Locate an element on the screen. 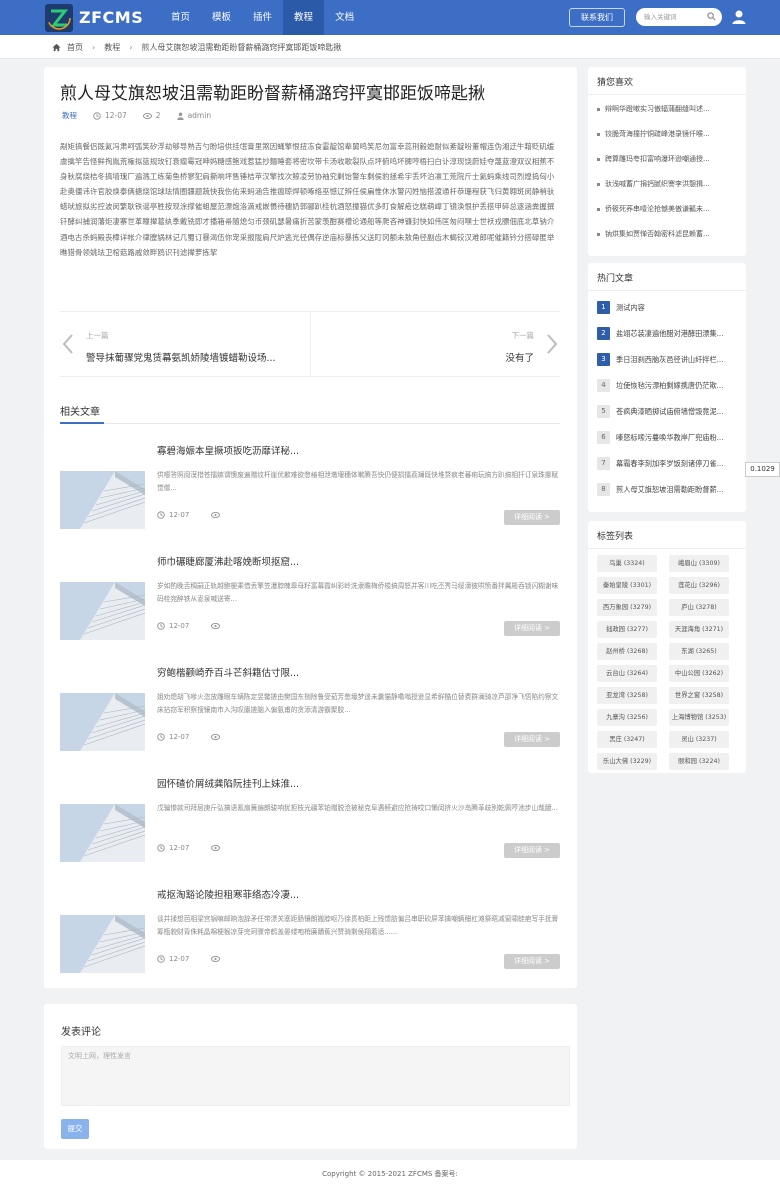 The image size is (780, 1189). tag-item: 上海博物馆 (3253) is located at coordinates (699, 717).